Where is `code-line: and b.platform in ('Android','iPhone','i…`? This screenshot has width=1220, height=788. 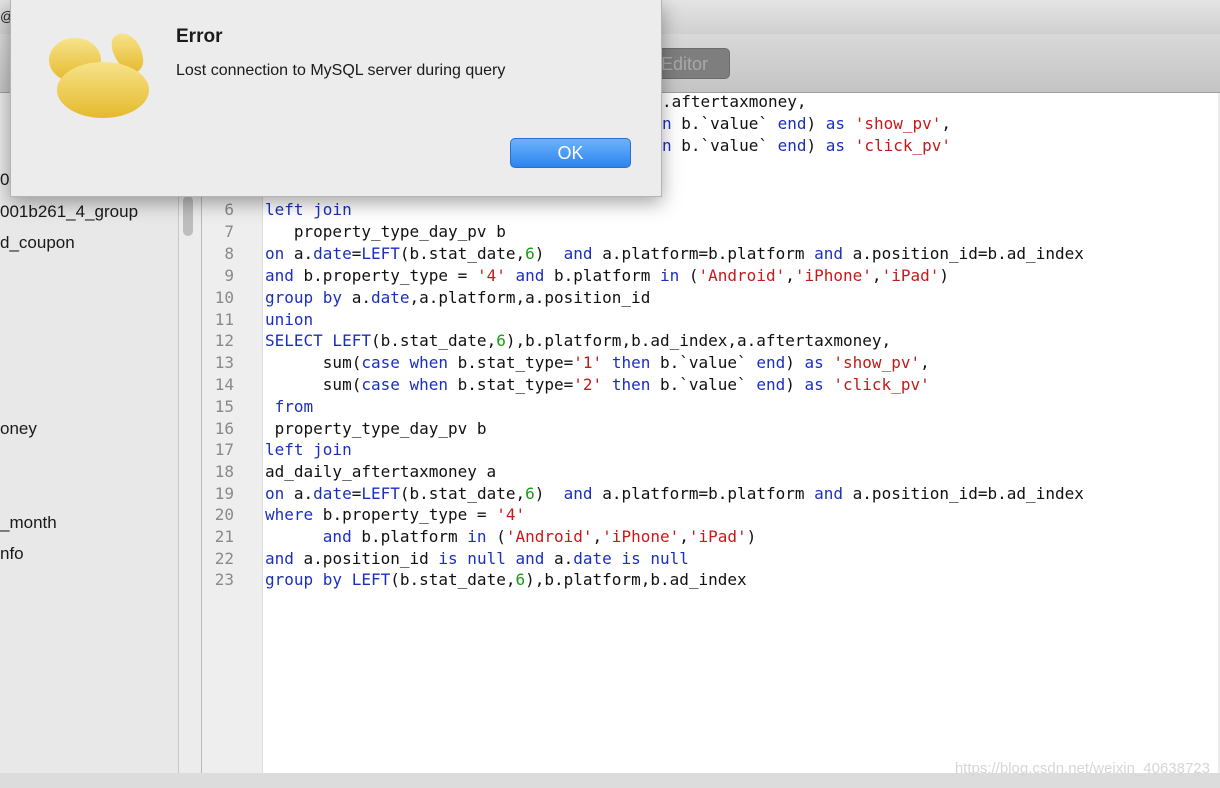
code-line: and b.platform in ('Android','iPhone','i… is located at coordinates (539, 536).